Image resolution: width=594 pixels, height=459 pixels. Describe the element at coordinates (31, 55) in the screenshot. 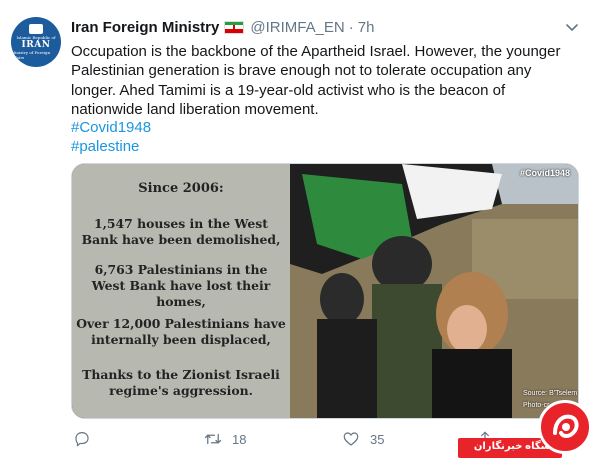

I see `avatar-line3: Ministry of Foreign Affairs` at that location.